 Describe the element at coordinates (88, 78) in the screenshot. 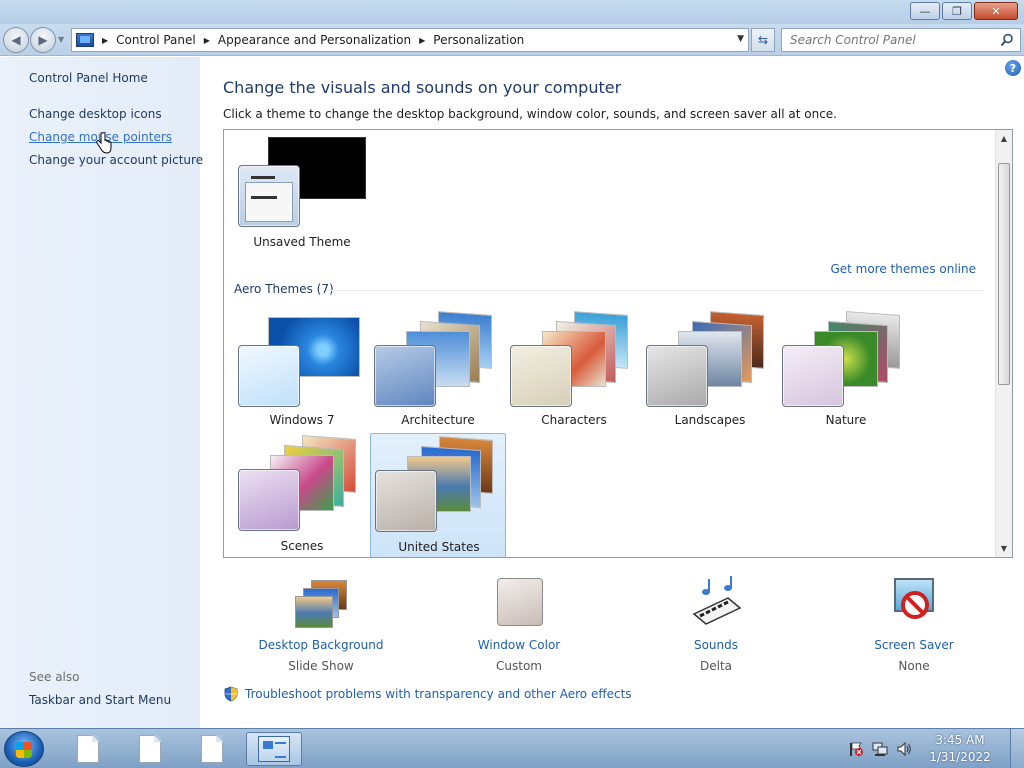

I see `control-panel-home-link: Control Panel Home` at that location.